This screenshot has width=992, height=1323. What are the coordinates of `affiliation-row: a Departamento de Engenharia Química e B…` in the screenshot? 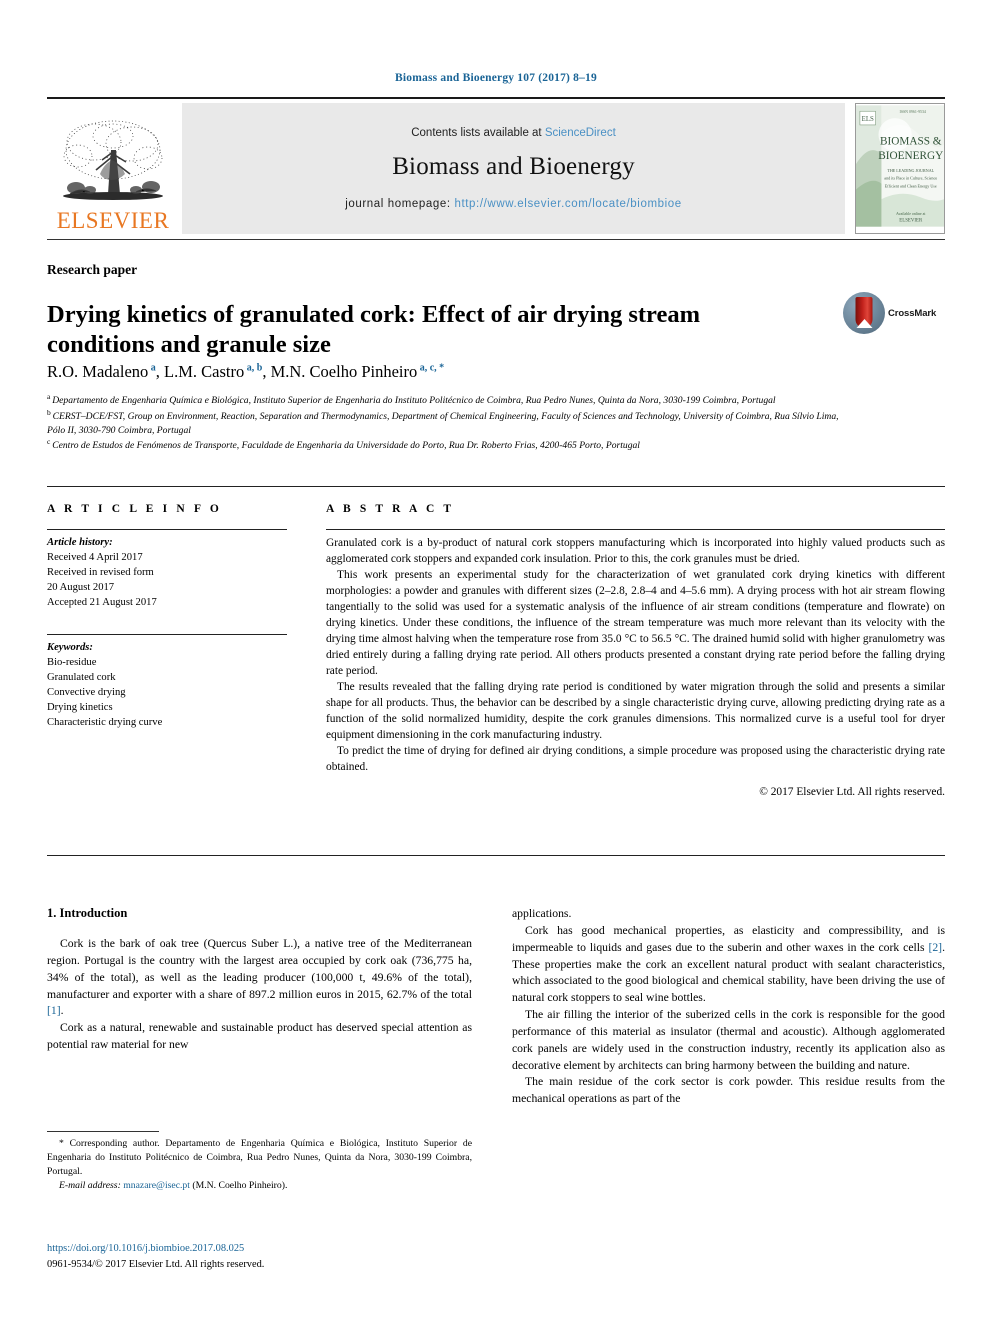 It's located at (447, 400).